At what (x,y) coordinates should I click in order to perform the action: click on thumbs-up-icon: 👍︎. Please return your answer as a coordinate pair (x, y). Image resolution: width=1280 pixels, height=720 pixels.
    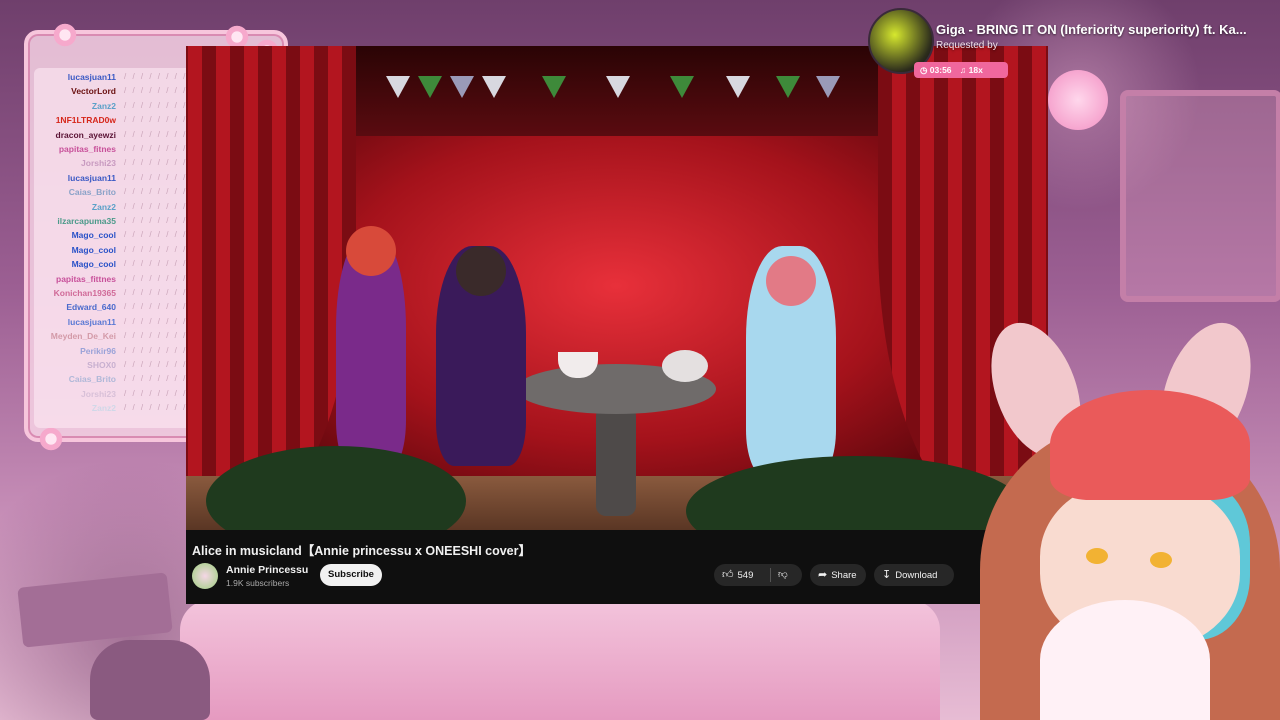
    Looking at the image, I should click on (728, 575).